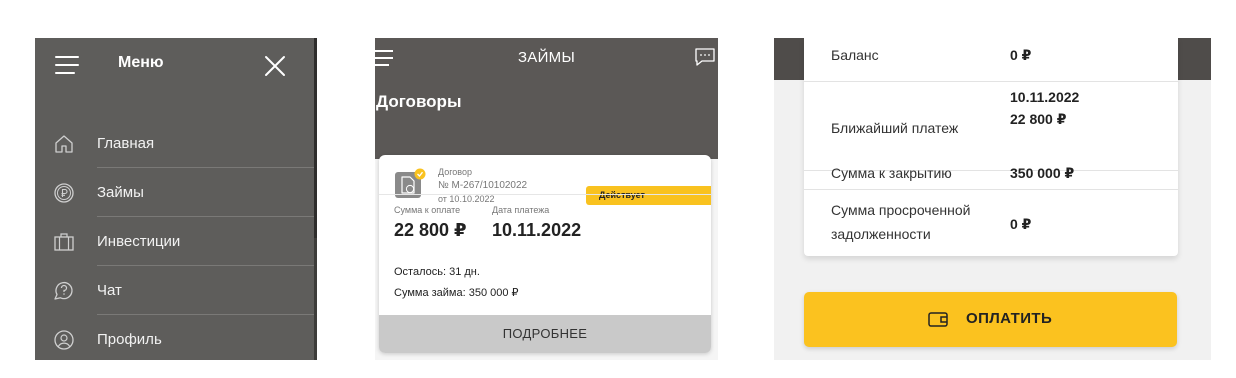 This screenshot has height=378, width=1236. Describe the element at coordinates (991, 177) in the screenshot. I see `detail-row-closing-sum: Сумма к закрытию 350 000 ₽` at that location.